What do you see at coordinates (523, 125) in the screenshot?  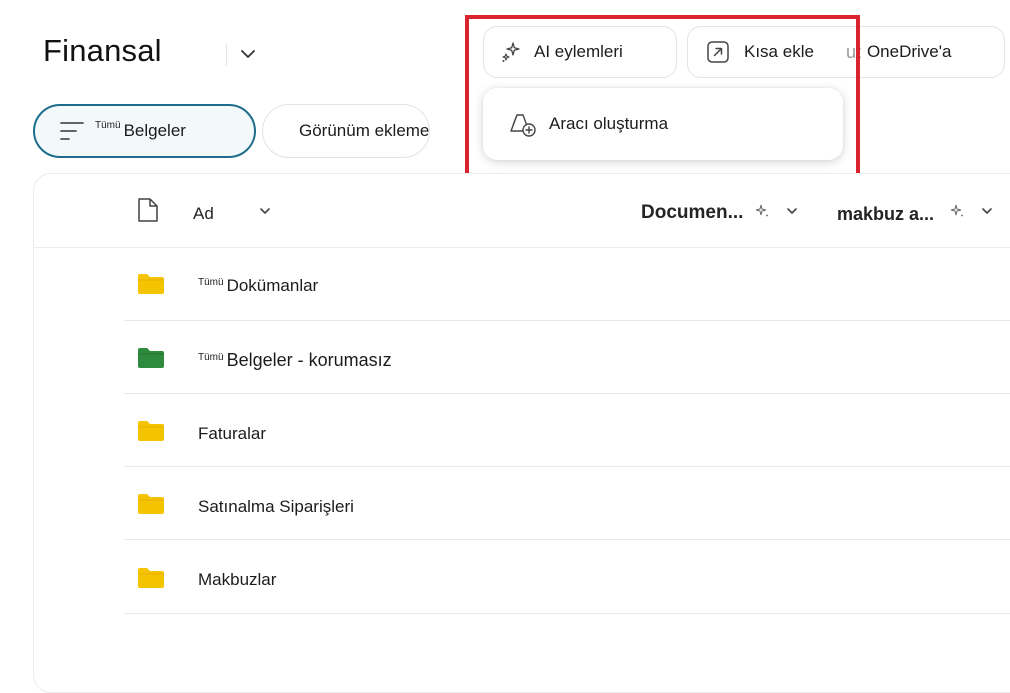 I see `agent-add-icon` at bounding box center [523, 125].